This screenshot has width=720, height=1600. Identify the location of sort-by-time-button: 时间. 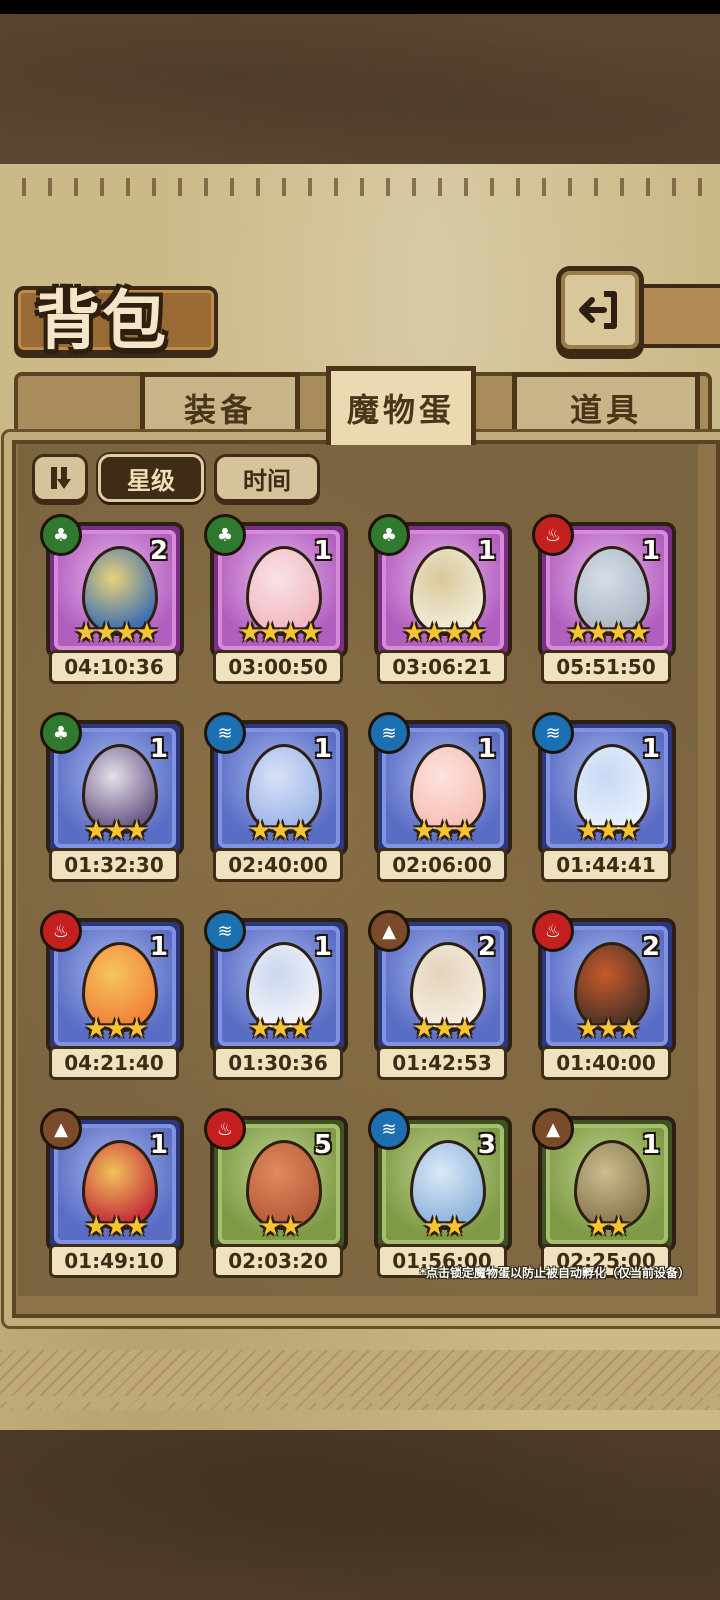
(267, 478).